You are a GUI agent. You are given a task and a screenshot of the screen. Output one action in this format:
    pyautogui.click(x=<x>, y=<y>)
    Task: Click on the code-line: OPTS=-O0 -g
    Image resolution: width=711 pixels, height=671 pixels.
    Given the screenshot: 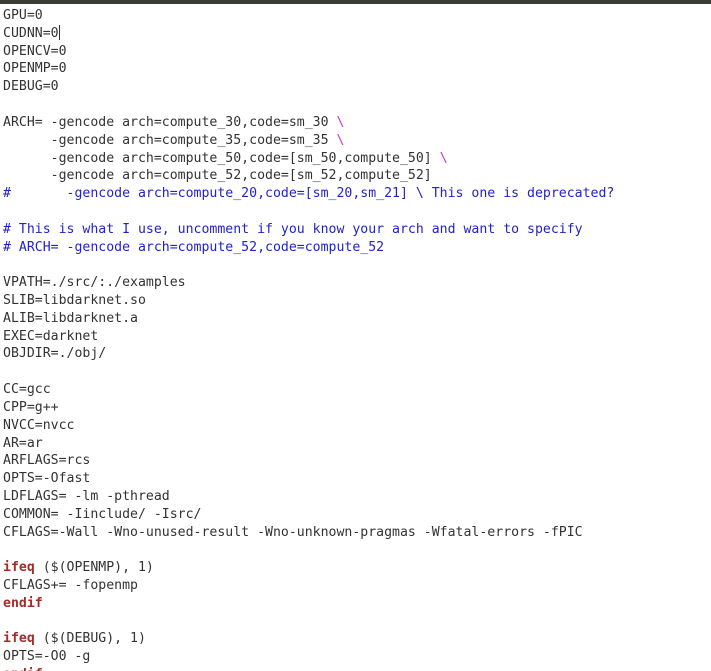 What is the action you would take?
    pyautogui.click(x=357, y=657)
    